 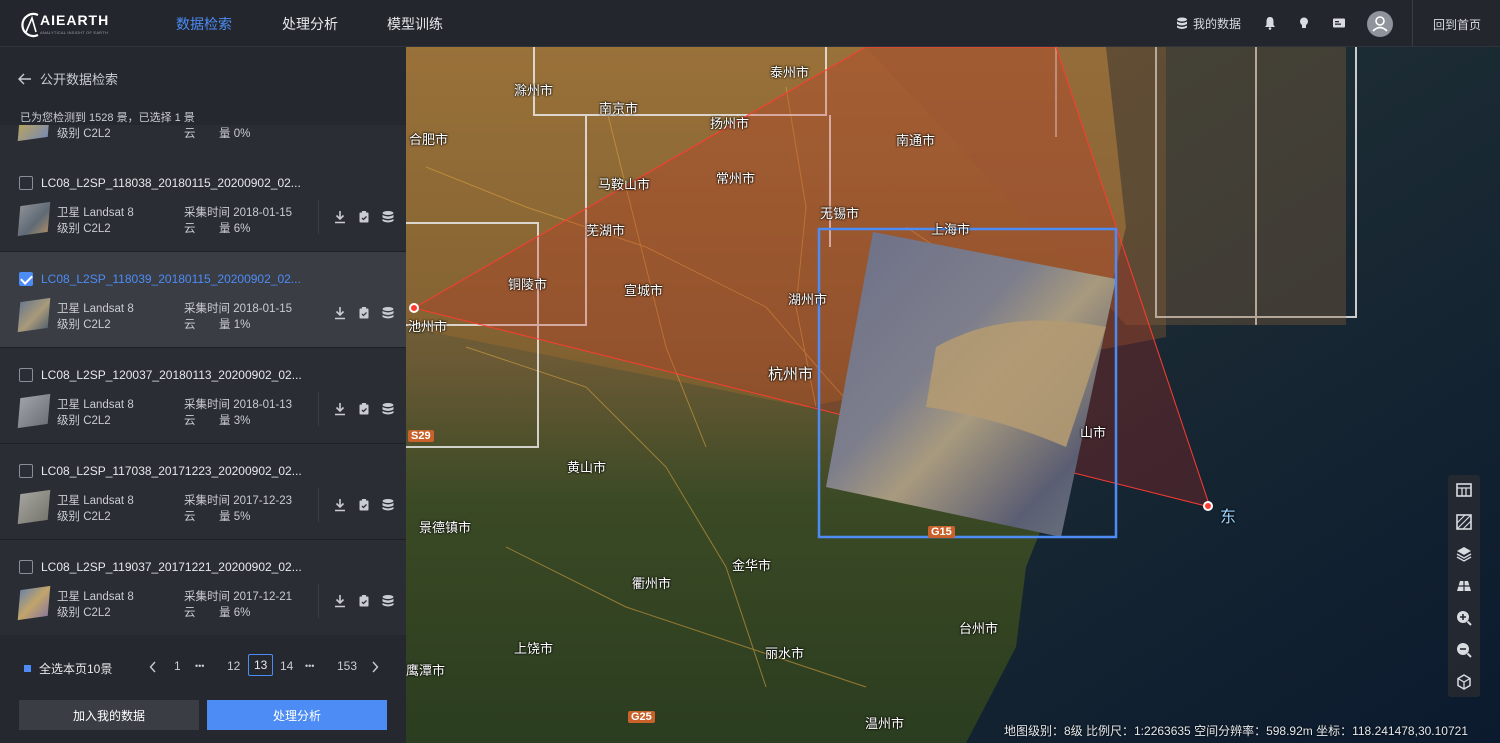 What do you see at coordinates (235, 325) in the screenshot?
I see `item-cloud: 量 1%` at bounding box center [235, 325].